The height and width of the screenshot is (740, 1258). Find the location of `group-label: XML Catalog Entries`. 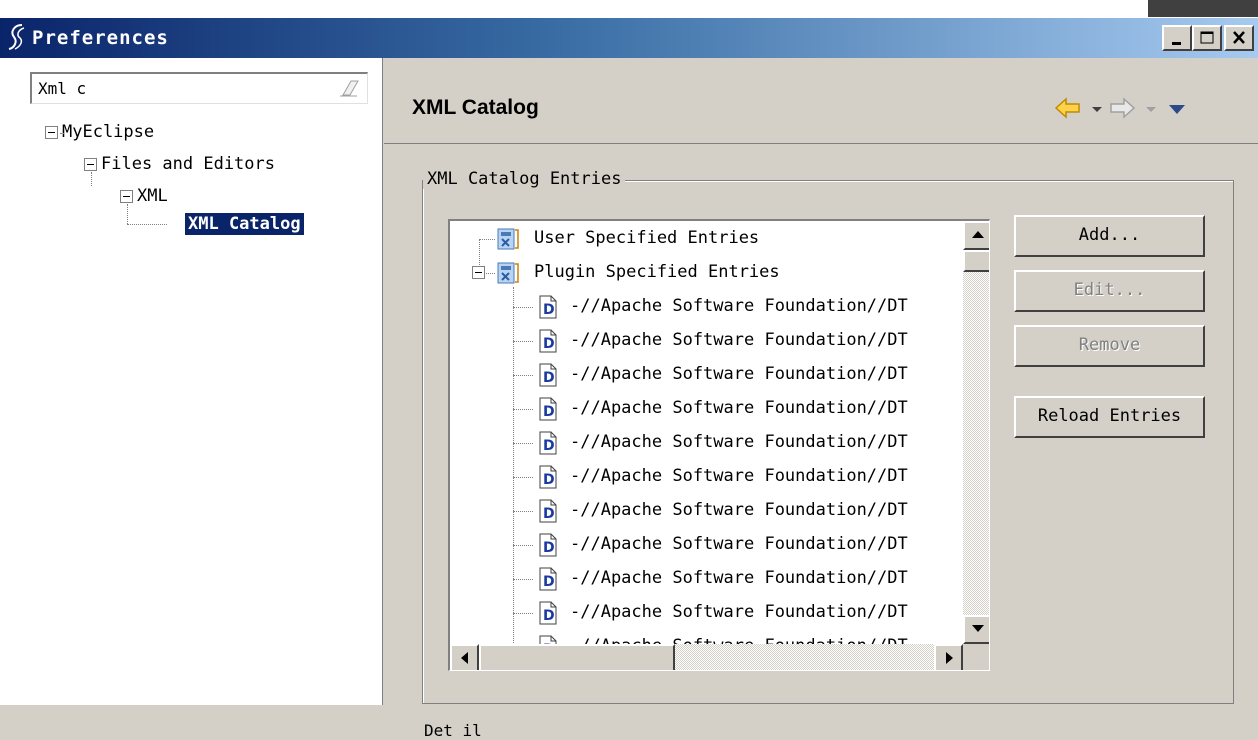

group-label: XML Catalog Entries is located at coordinates (524, 179).